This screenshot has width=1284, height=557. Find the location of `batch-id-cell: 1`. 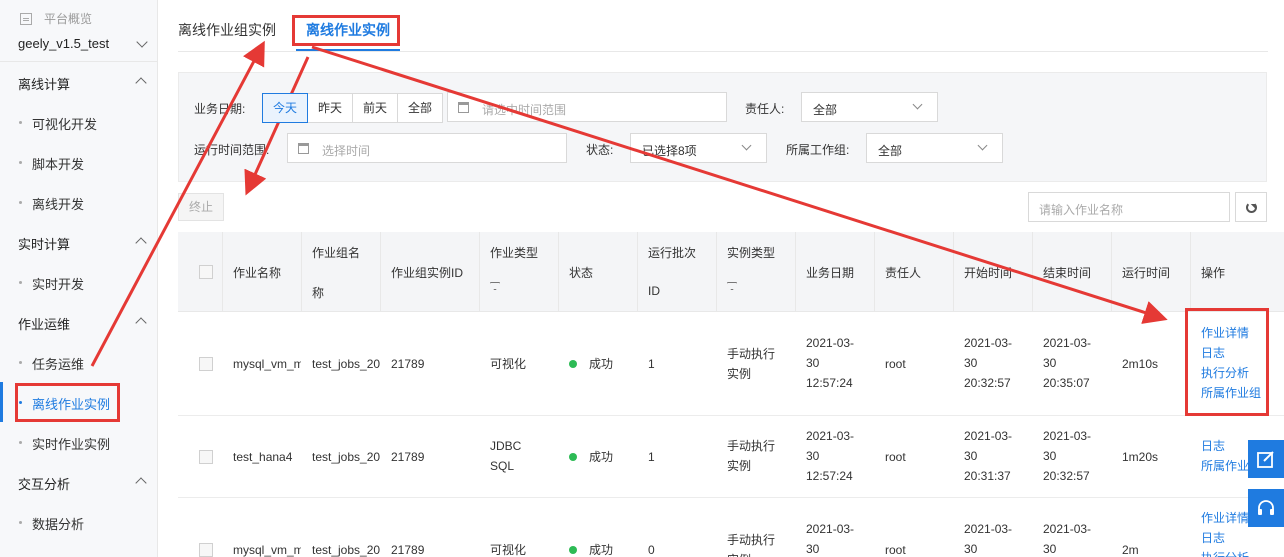

batch-id-cell: 1 is located at coordinates (651, 457).